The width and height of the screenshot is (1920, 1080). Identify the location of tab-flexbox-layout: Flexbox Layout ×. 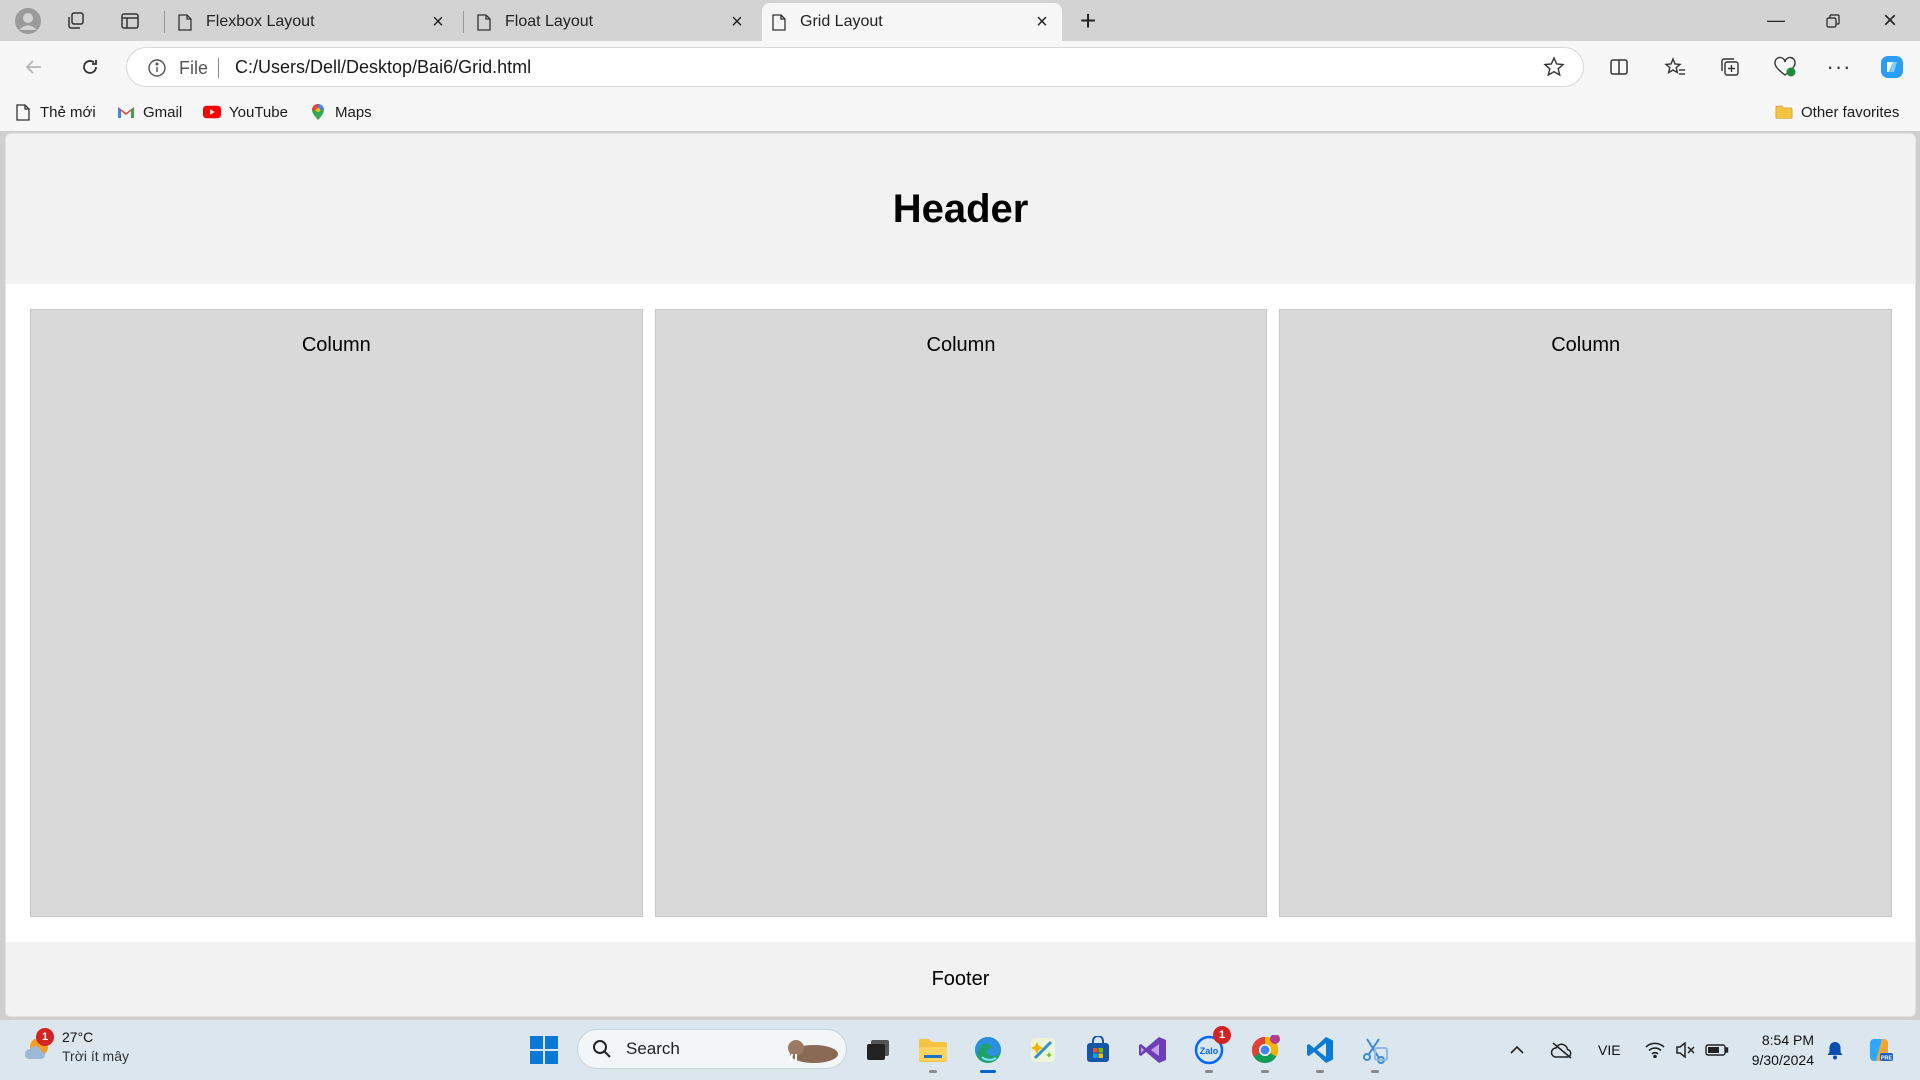
(313, 22).